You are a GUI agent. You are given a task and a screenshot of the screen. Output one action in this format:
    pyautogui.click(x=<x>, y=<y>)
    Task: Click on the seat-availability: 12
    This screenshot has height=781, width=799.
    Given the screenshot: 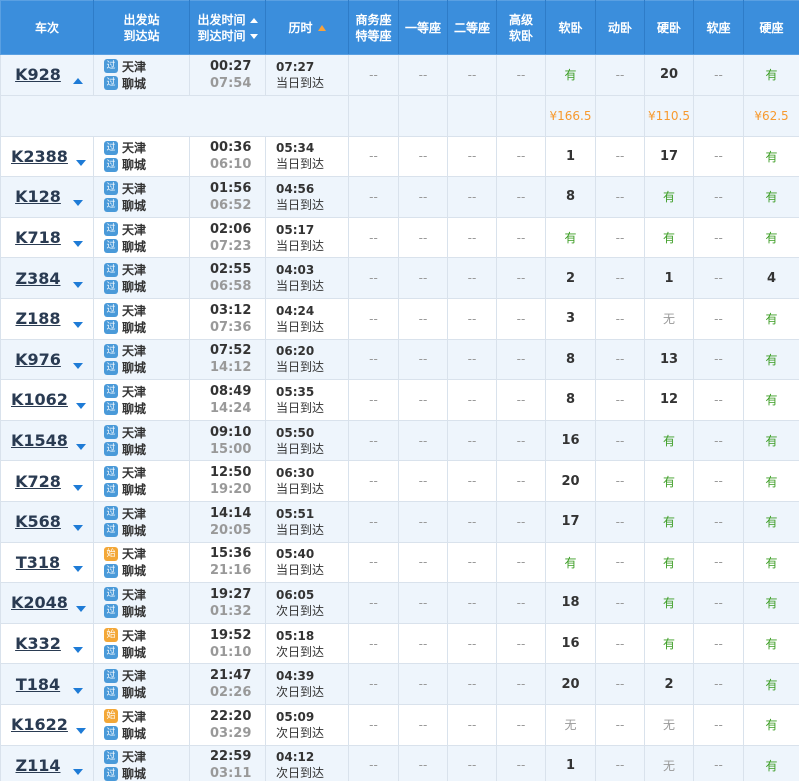 What is the action you would take?
    pyautogui.click(x=669, y=400)
    